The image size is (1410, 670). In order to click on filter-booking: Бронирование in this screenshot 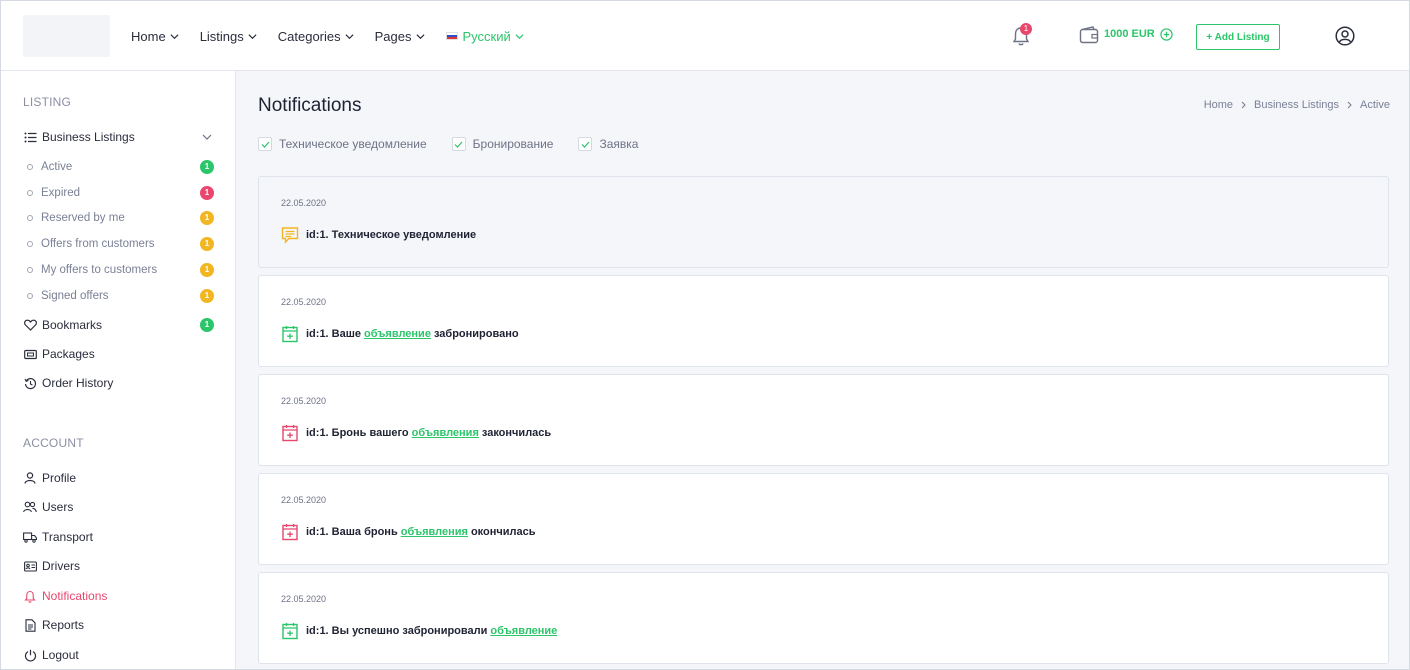, I will do `click(502, 144)`.